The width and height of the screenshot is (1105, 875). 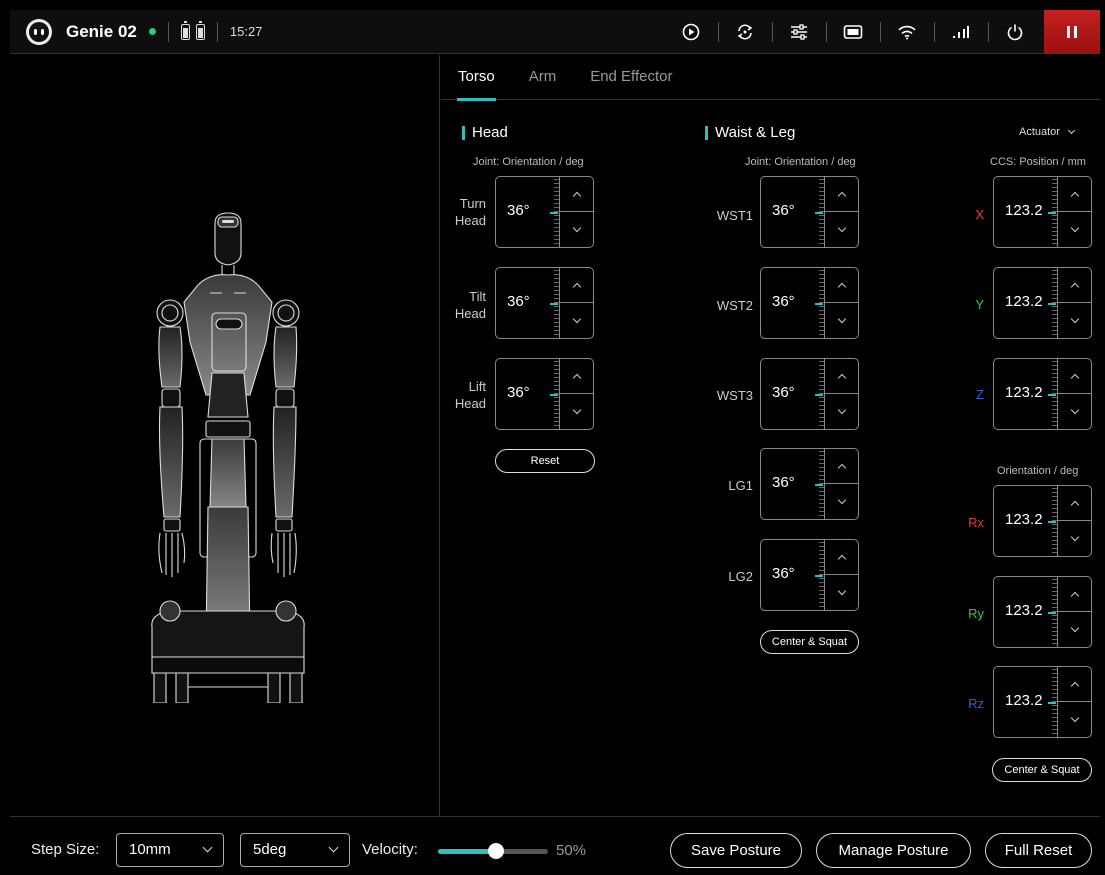 What do you see at coordinates (841, 194) in the screenshot?
I see `wst1-up-button` at bounding box center [841, 194].